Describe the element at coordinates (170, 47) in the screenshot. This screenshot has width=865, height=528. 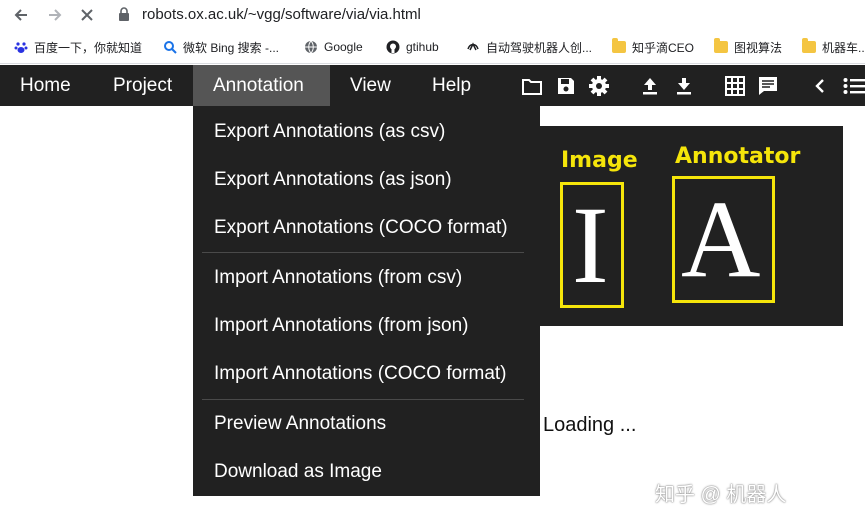
I see `search-icon` at that location.